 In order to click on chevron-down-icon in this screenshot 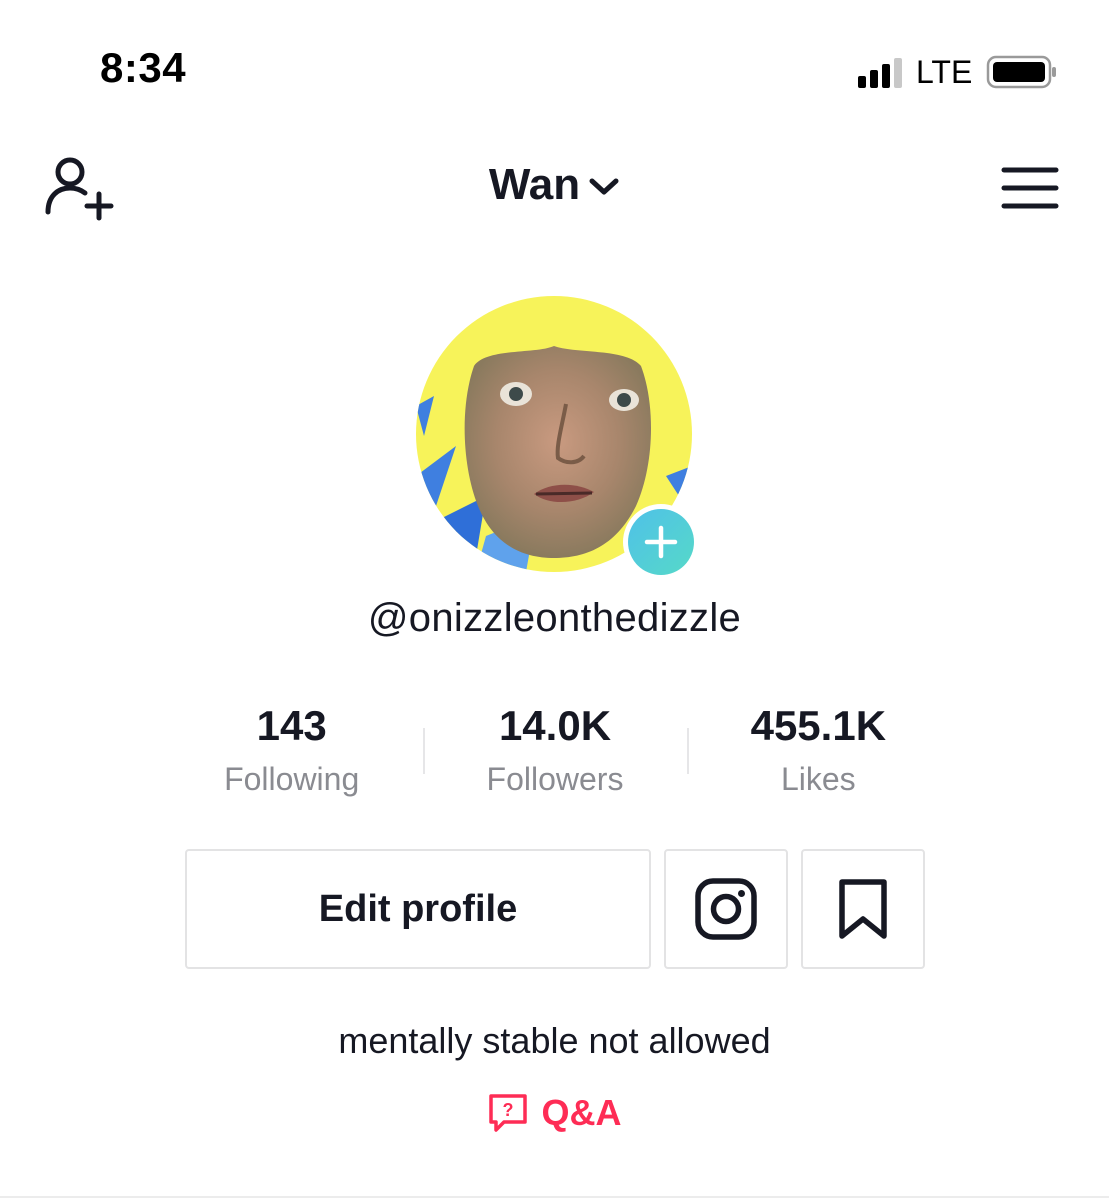, I will do `click(604, 186)`.